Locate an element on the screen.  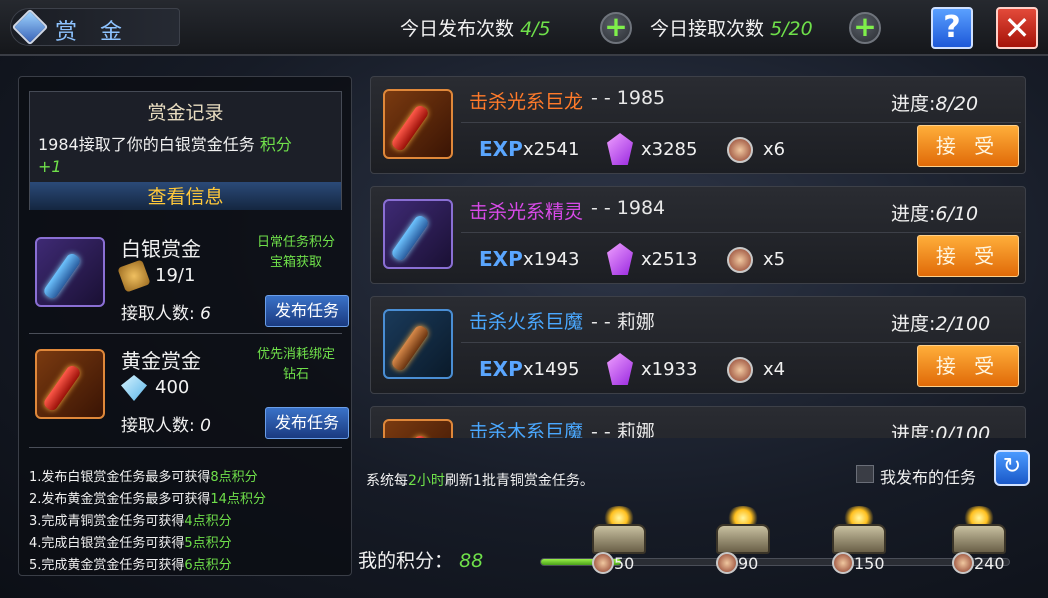
task-name: 击杀木系巨魔 is located at coordinates (526, 429).